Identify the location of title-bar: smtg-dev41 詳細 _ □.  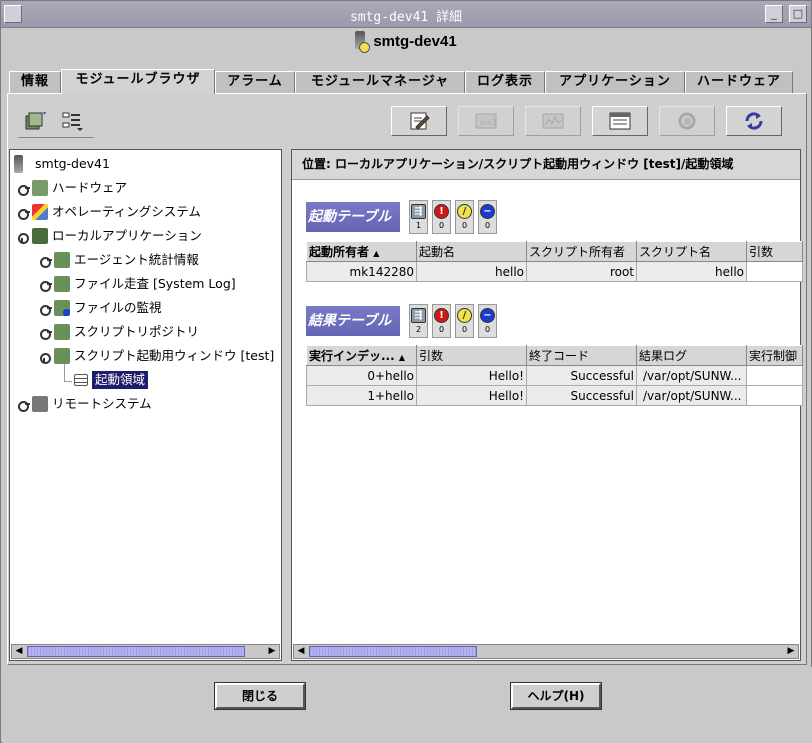
(406, 14).